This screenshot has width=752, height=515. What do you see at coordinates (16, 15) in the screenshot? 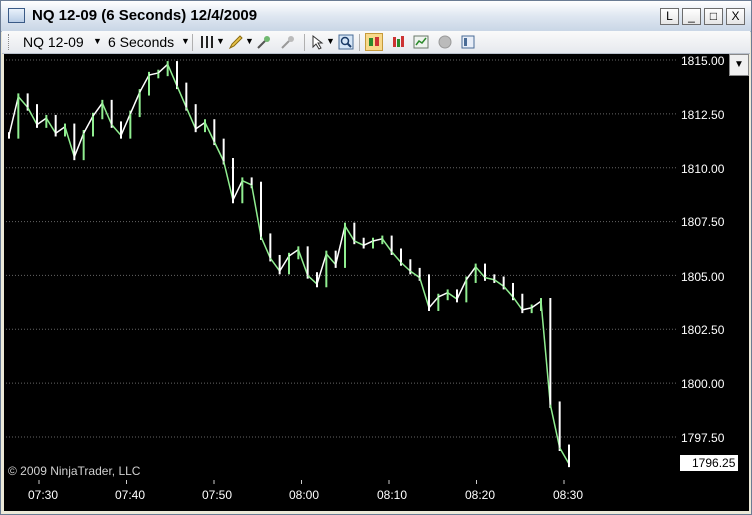
I see `chart-app-icon` at bounding box center [16, 15].